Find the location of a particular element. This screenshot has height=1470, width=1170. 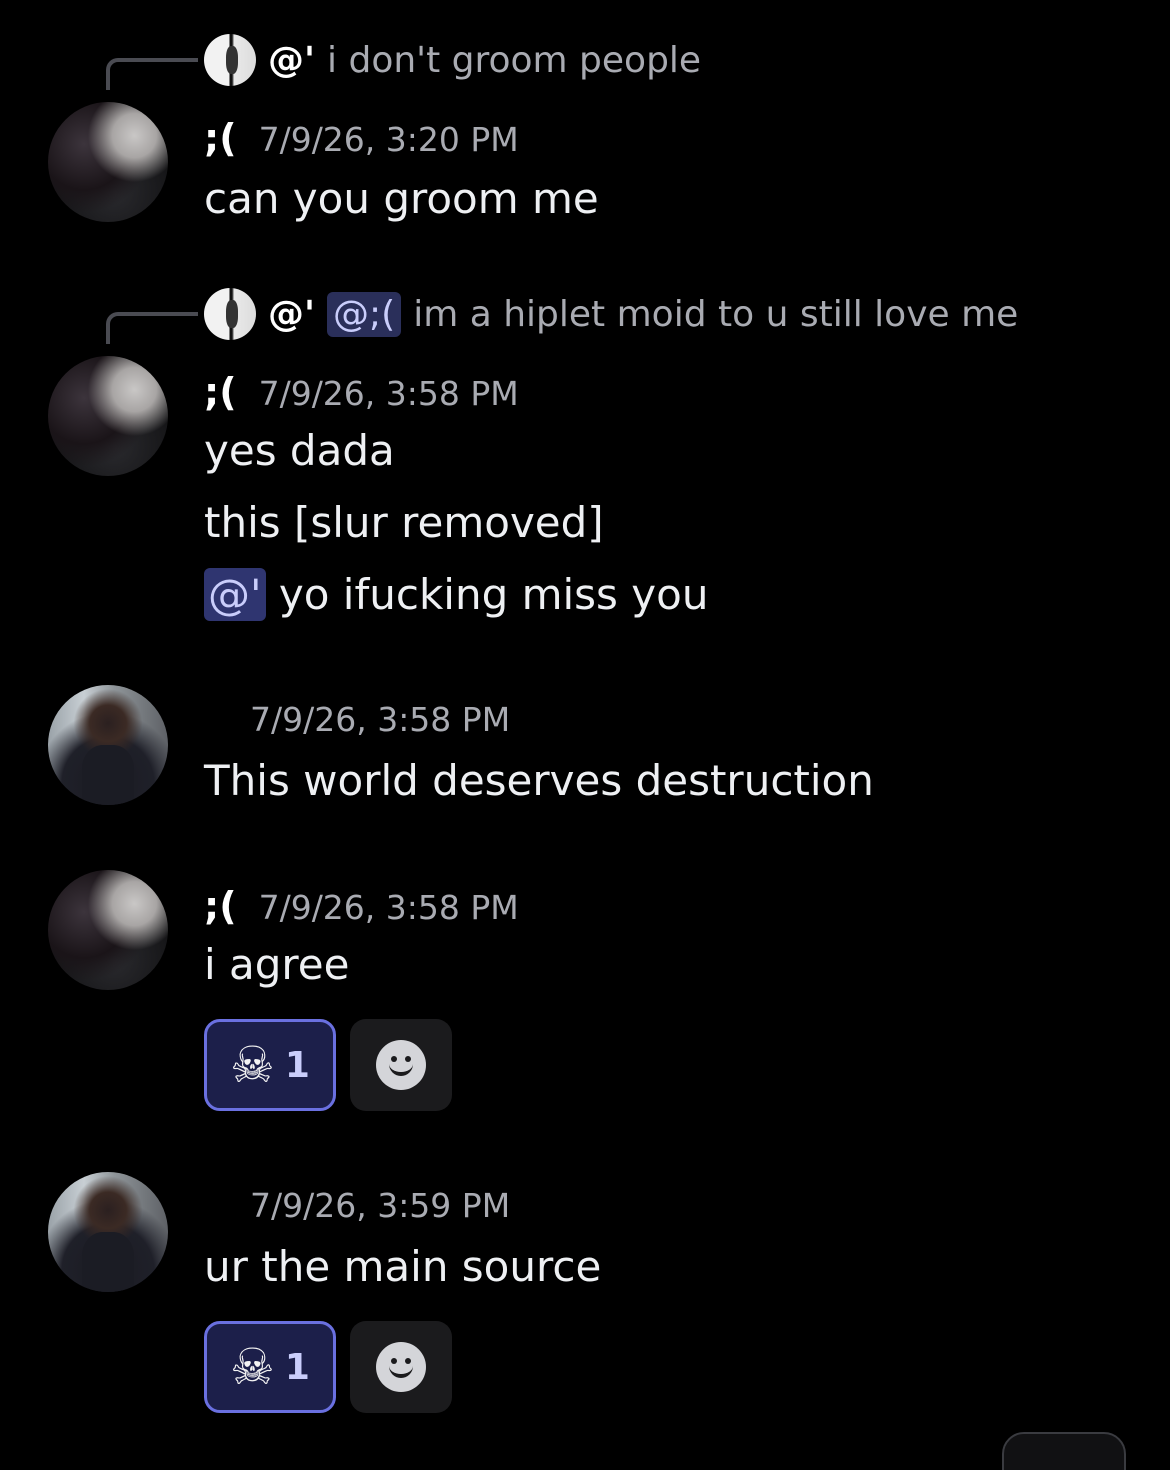

message-header: ;( 7/9/26, 3:20 PM is located at coordinates (361, 138).